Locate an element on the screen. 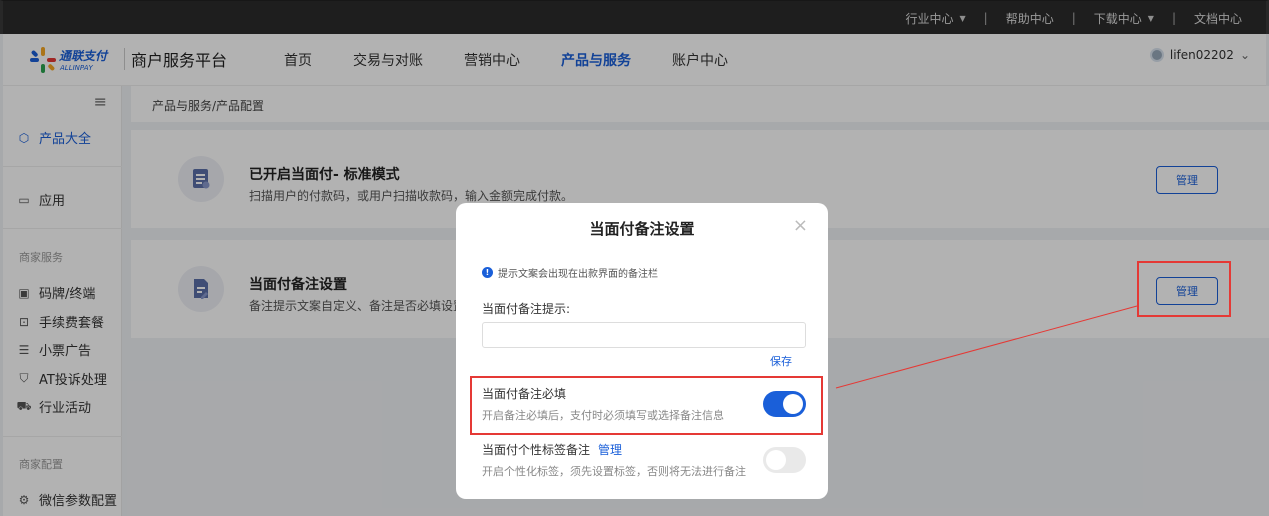 The width and height of the screenshot is (1269, 516). tag-remark-label: 当面付个性标签备注 is located at coordinates (536, 450).